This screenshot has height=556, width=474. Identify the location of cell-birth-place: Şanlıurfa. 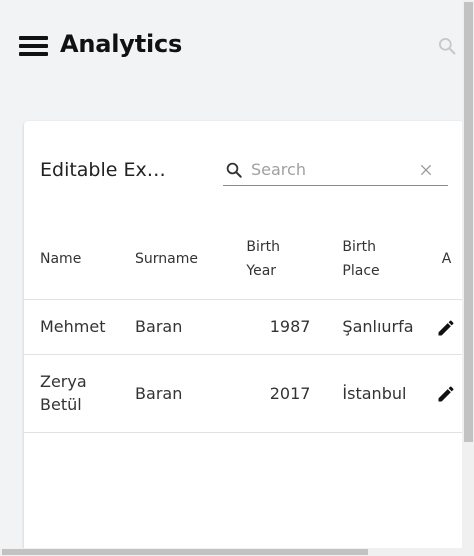
(368, 327).